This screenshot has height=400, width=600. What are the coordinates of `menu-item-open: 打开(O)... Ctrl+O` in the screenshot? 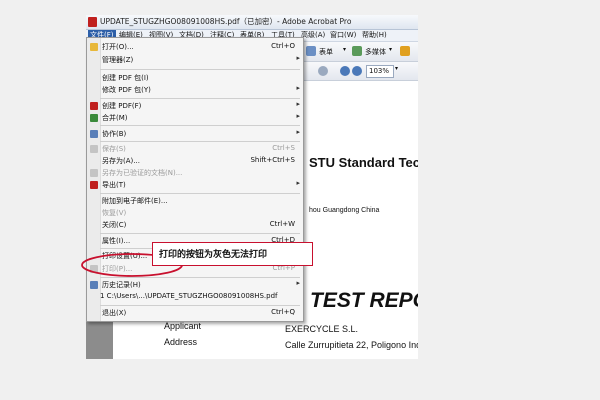 It's located at (195, 47).